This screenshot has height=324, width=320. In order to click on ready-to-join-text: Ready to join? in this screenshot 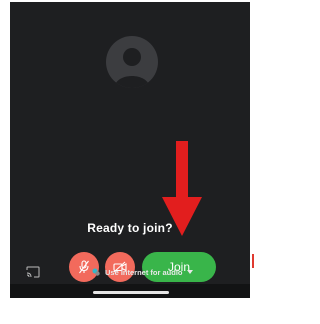, I will do `click(130, 228)`.